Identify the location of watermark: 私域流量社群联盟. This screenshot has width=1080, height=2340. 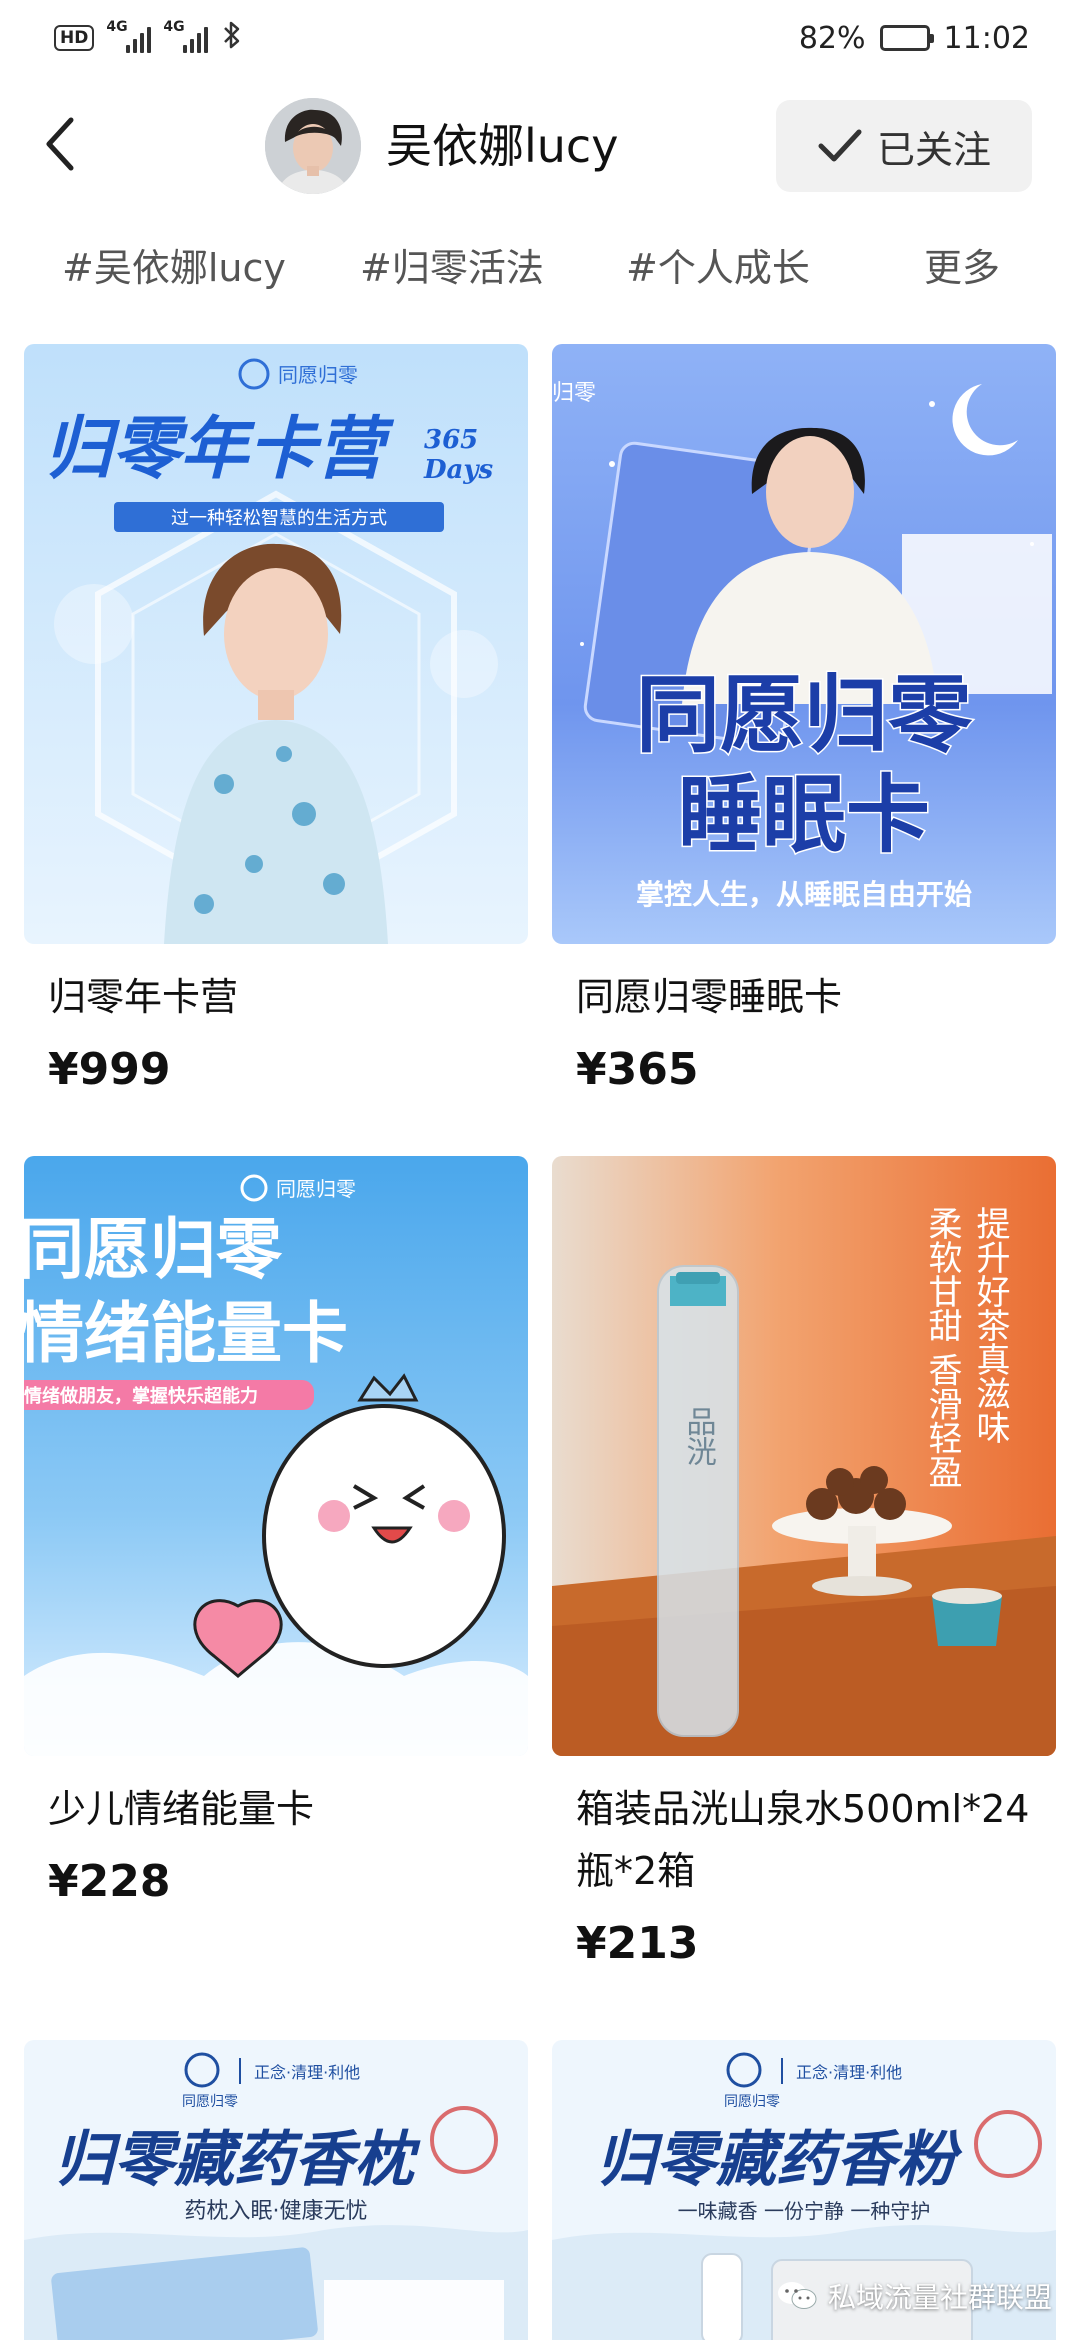
(914, 2296).